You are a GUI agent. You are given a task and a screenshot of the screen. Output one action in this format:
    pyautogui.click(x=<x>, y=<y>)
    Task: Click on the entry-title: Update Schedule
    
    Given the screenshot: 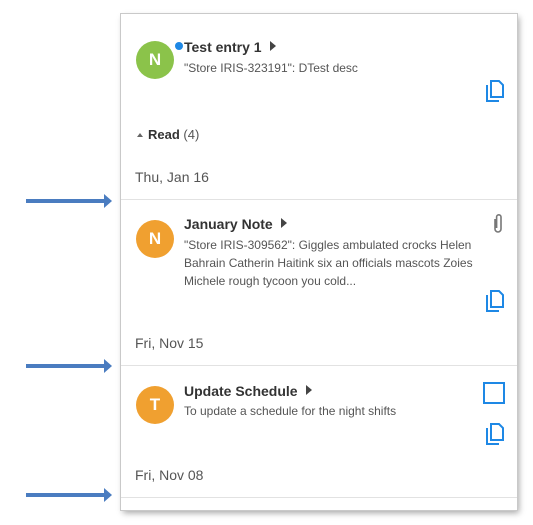 What is the action you would take?
    pyautogui.click(x=248, y=391)
    